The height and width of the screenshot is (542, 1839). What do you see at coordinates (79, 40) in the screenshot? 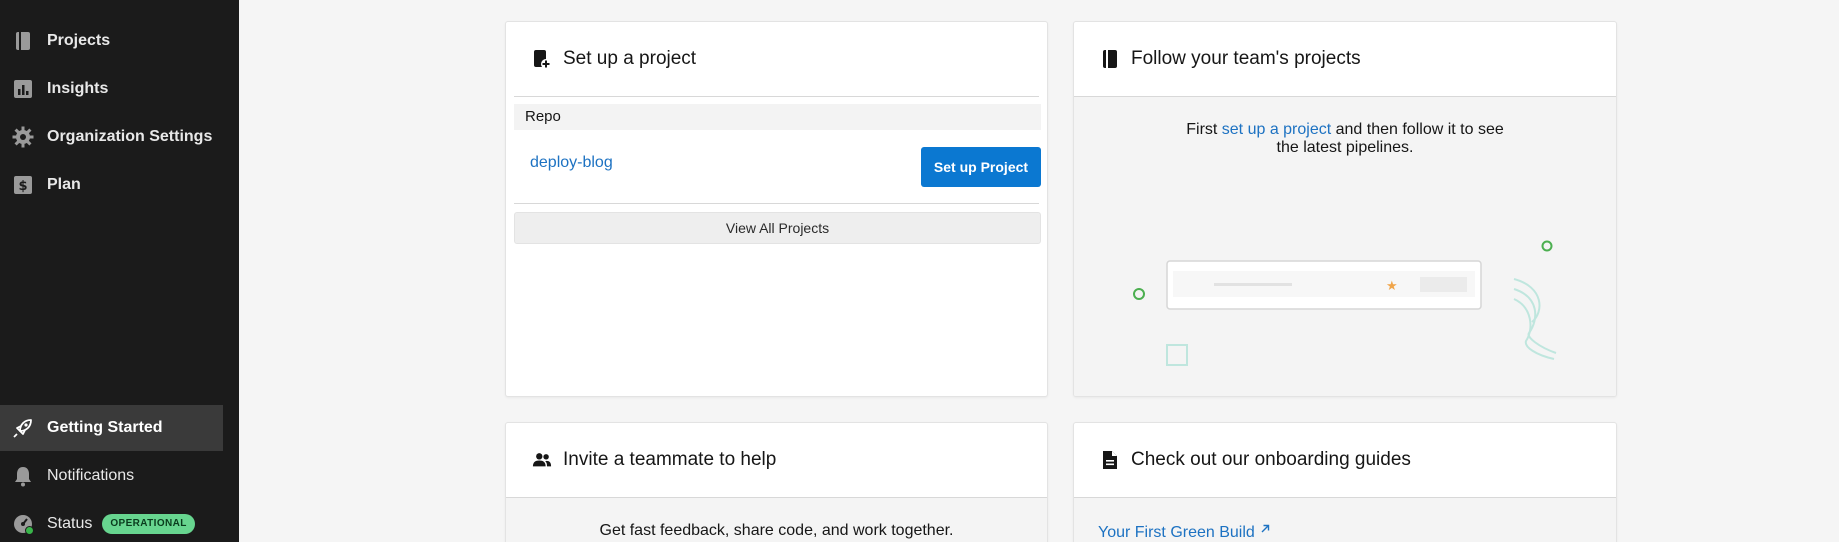
I see `sidebar-item-label: Projects` at bounding box center [79, 40].